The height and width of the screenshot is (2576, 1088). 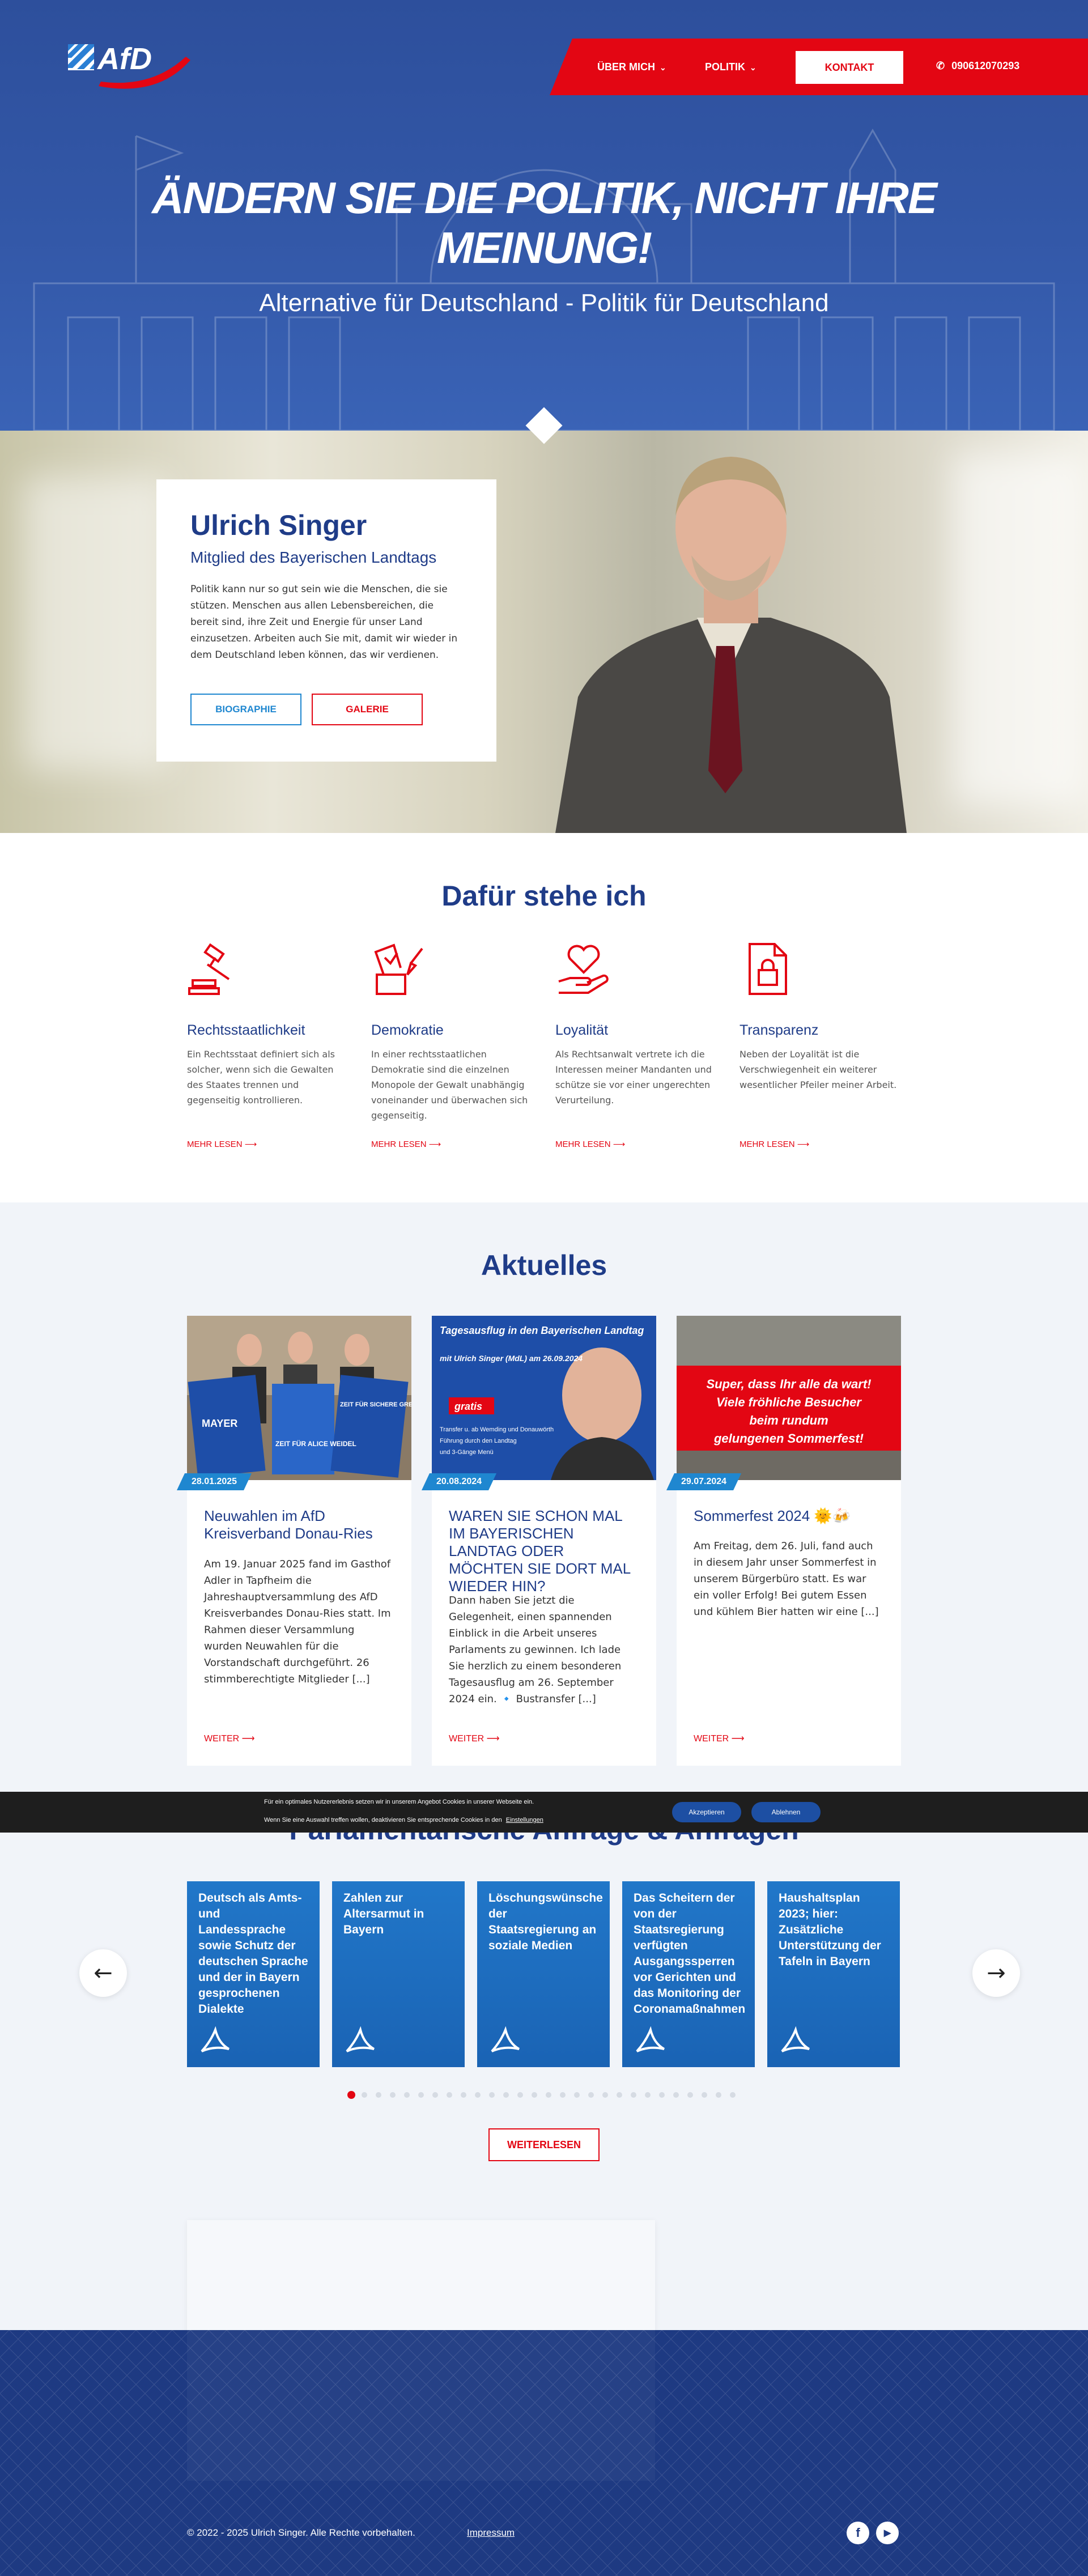 What do you see at coordinates (375, 1404) in the screenshot?
I see `svg-text: ZEIT FÜR SICHERE GRENZEN.` at bounding box center [375, 1404].